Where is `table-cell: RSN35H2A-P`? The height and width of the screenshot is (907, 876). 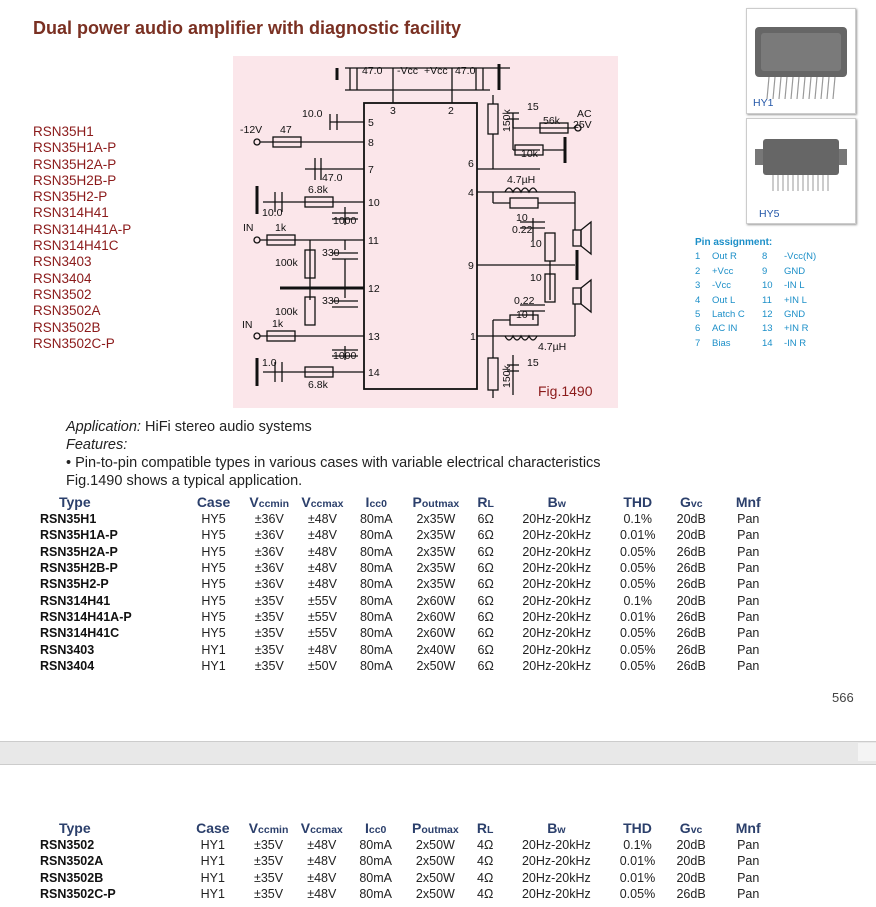
table-cell: RSN35H2A-P is located at coordinates (79, 551).